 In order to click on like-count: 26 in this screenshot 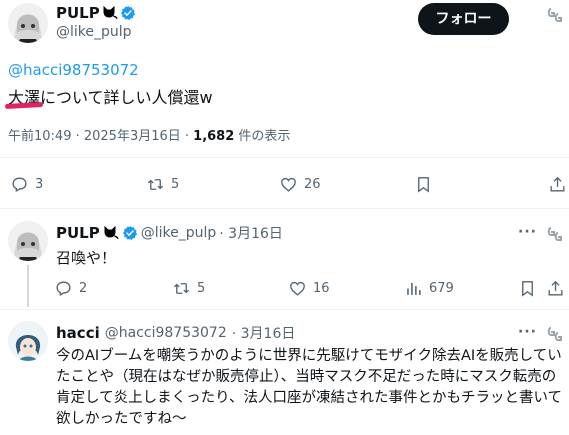, I will do `click(312, 184)`.